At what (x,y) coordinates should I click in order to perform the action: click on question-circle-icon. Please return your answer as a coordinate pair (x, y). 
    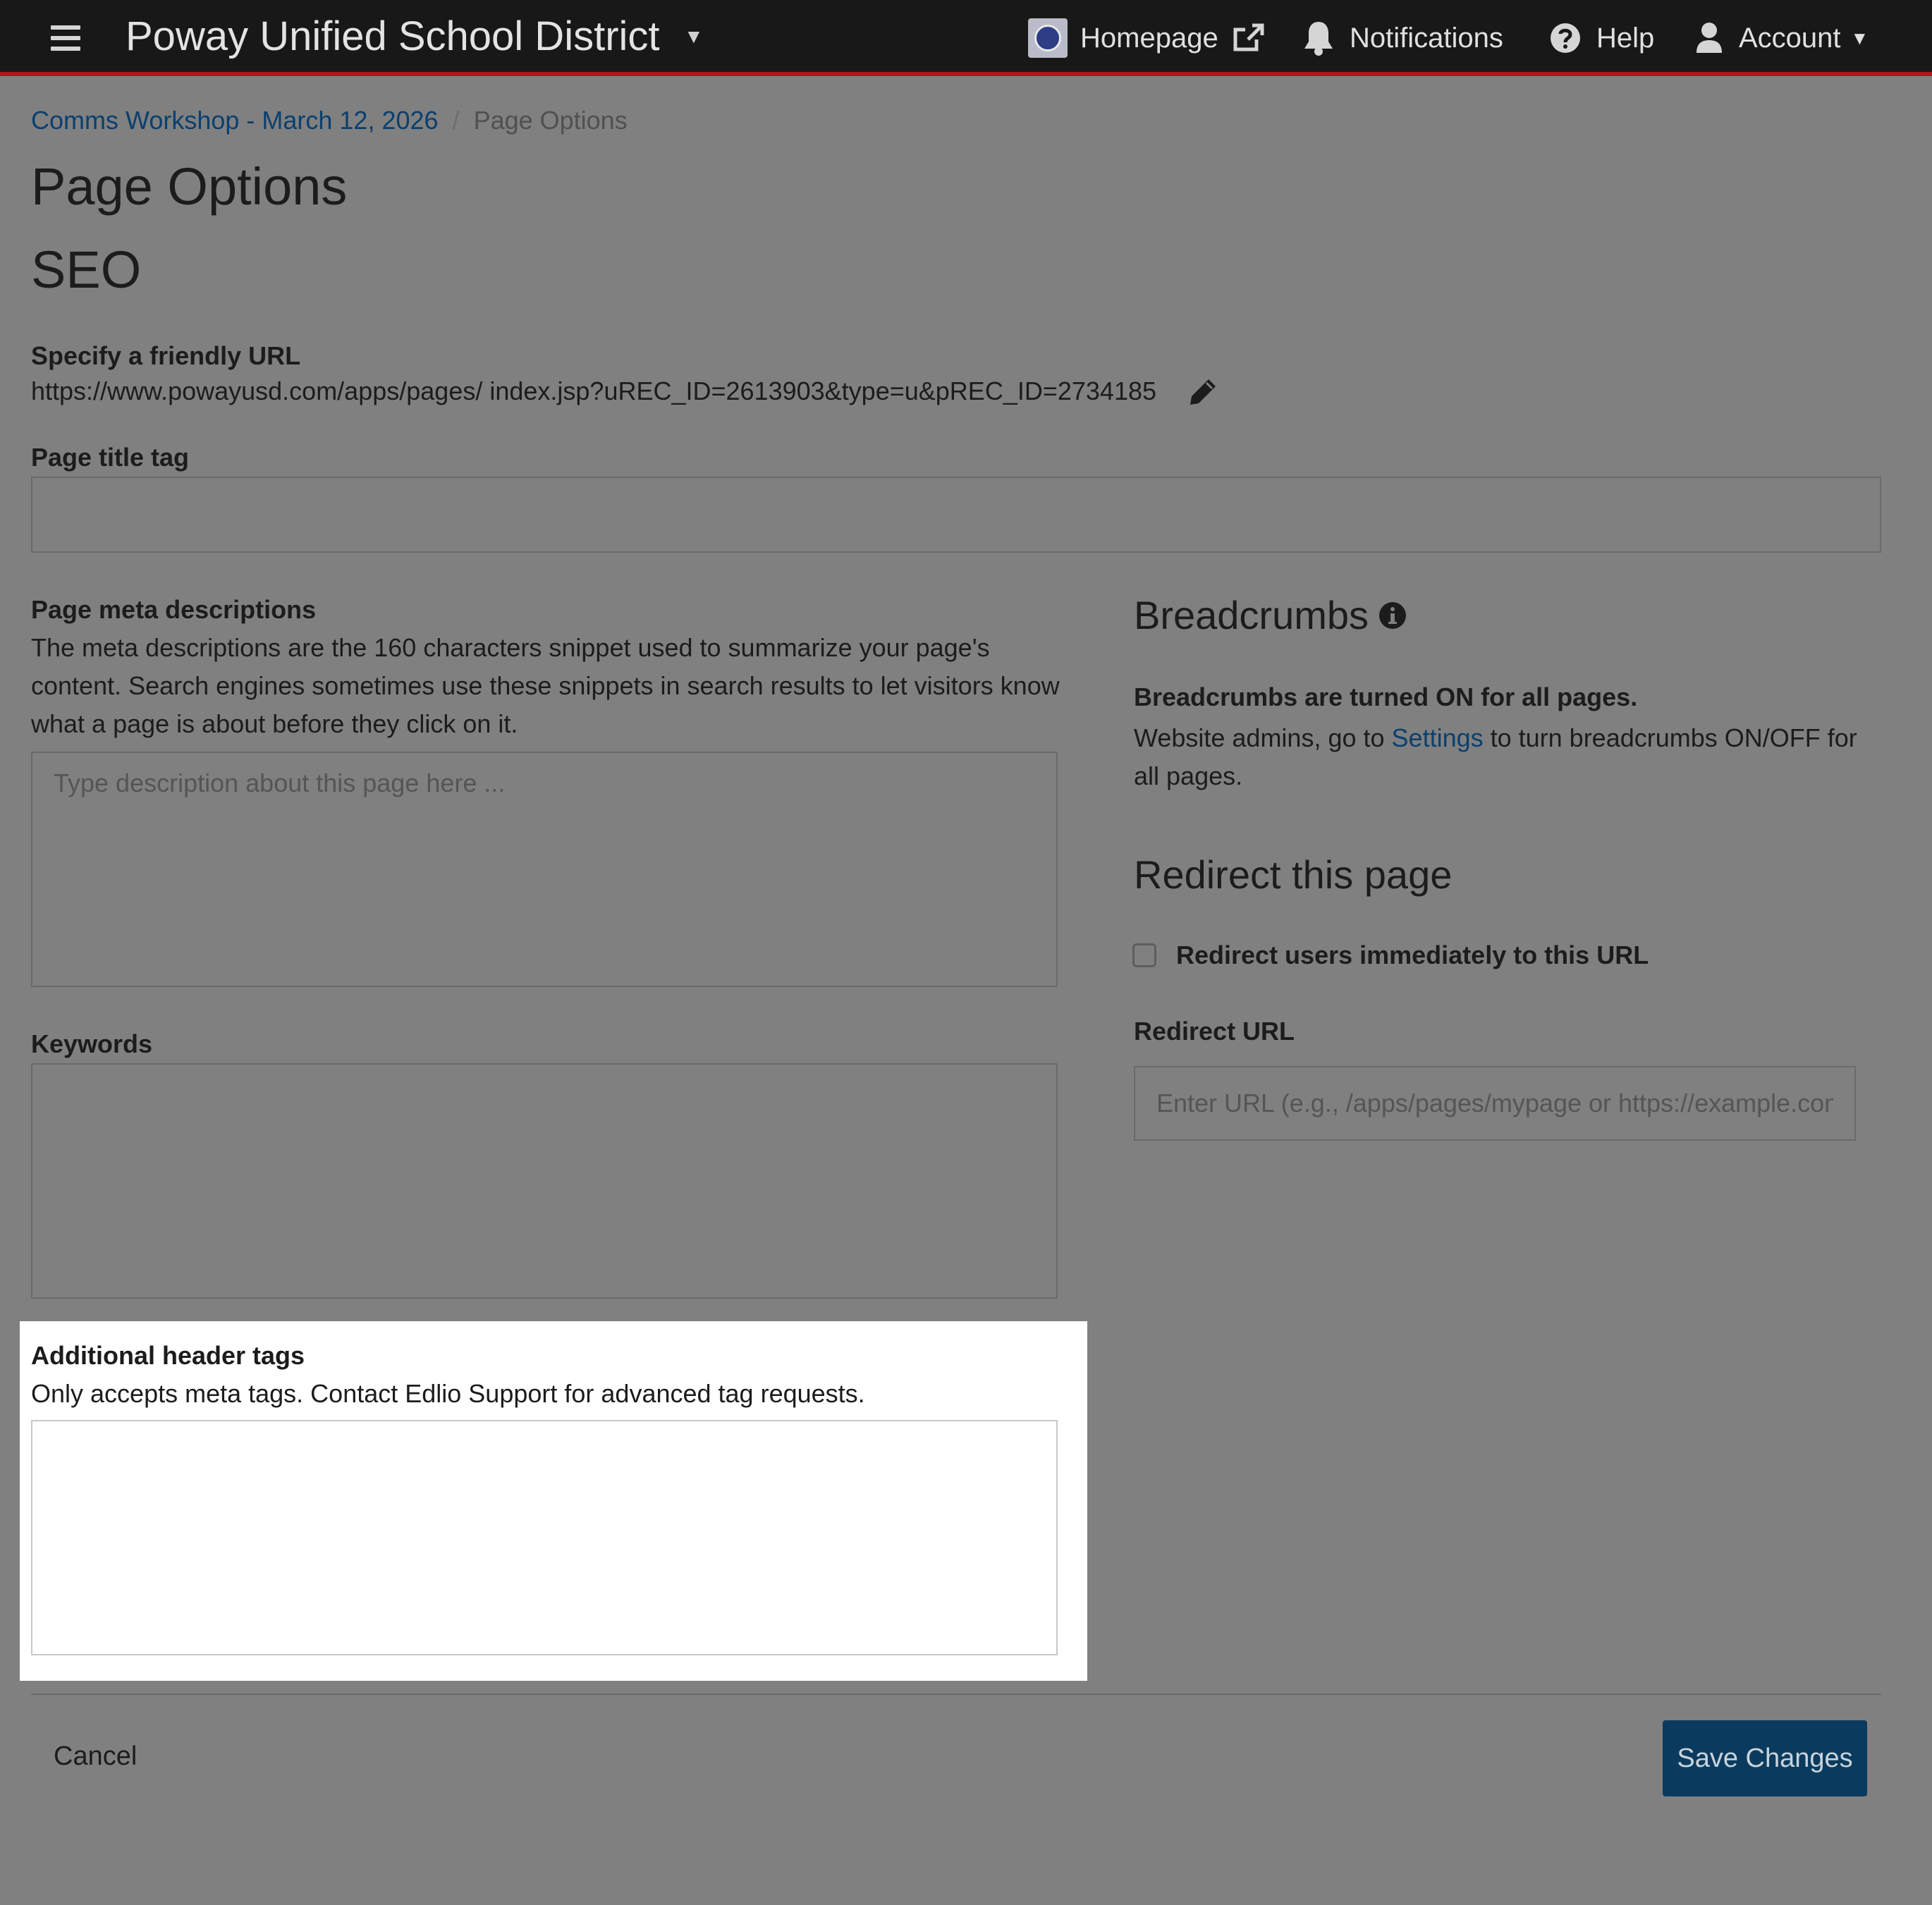
    Looking at the image, I should click on (1566, 38).